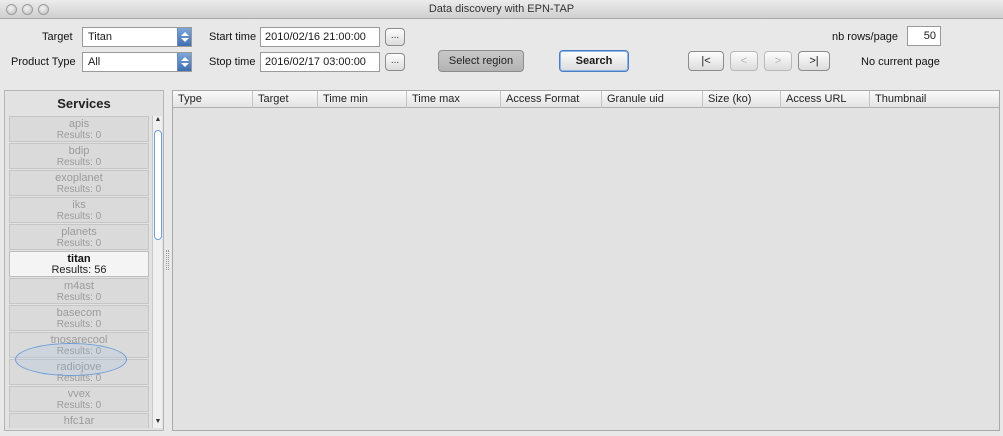  I want to click on service-name: basecom, so click(79, 313).